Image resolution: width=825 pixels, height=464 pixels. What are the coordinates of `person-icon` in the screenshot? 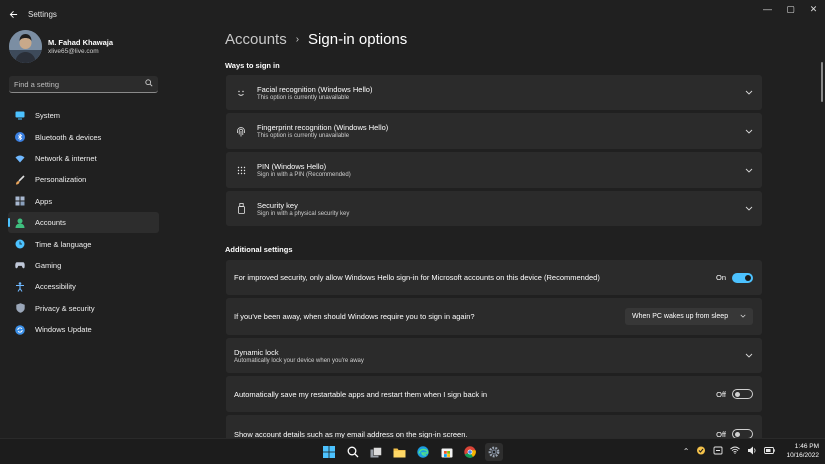 It's located at (20, 223).